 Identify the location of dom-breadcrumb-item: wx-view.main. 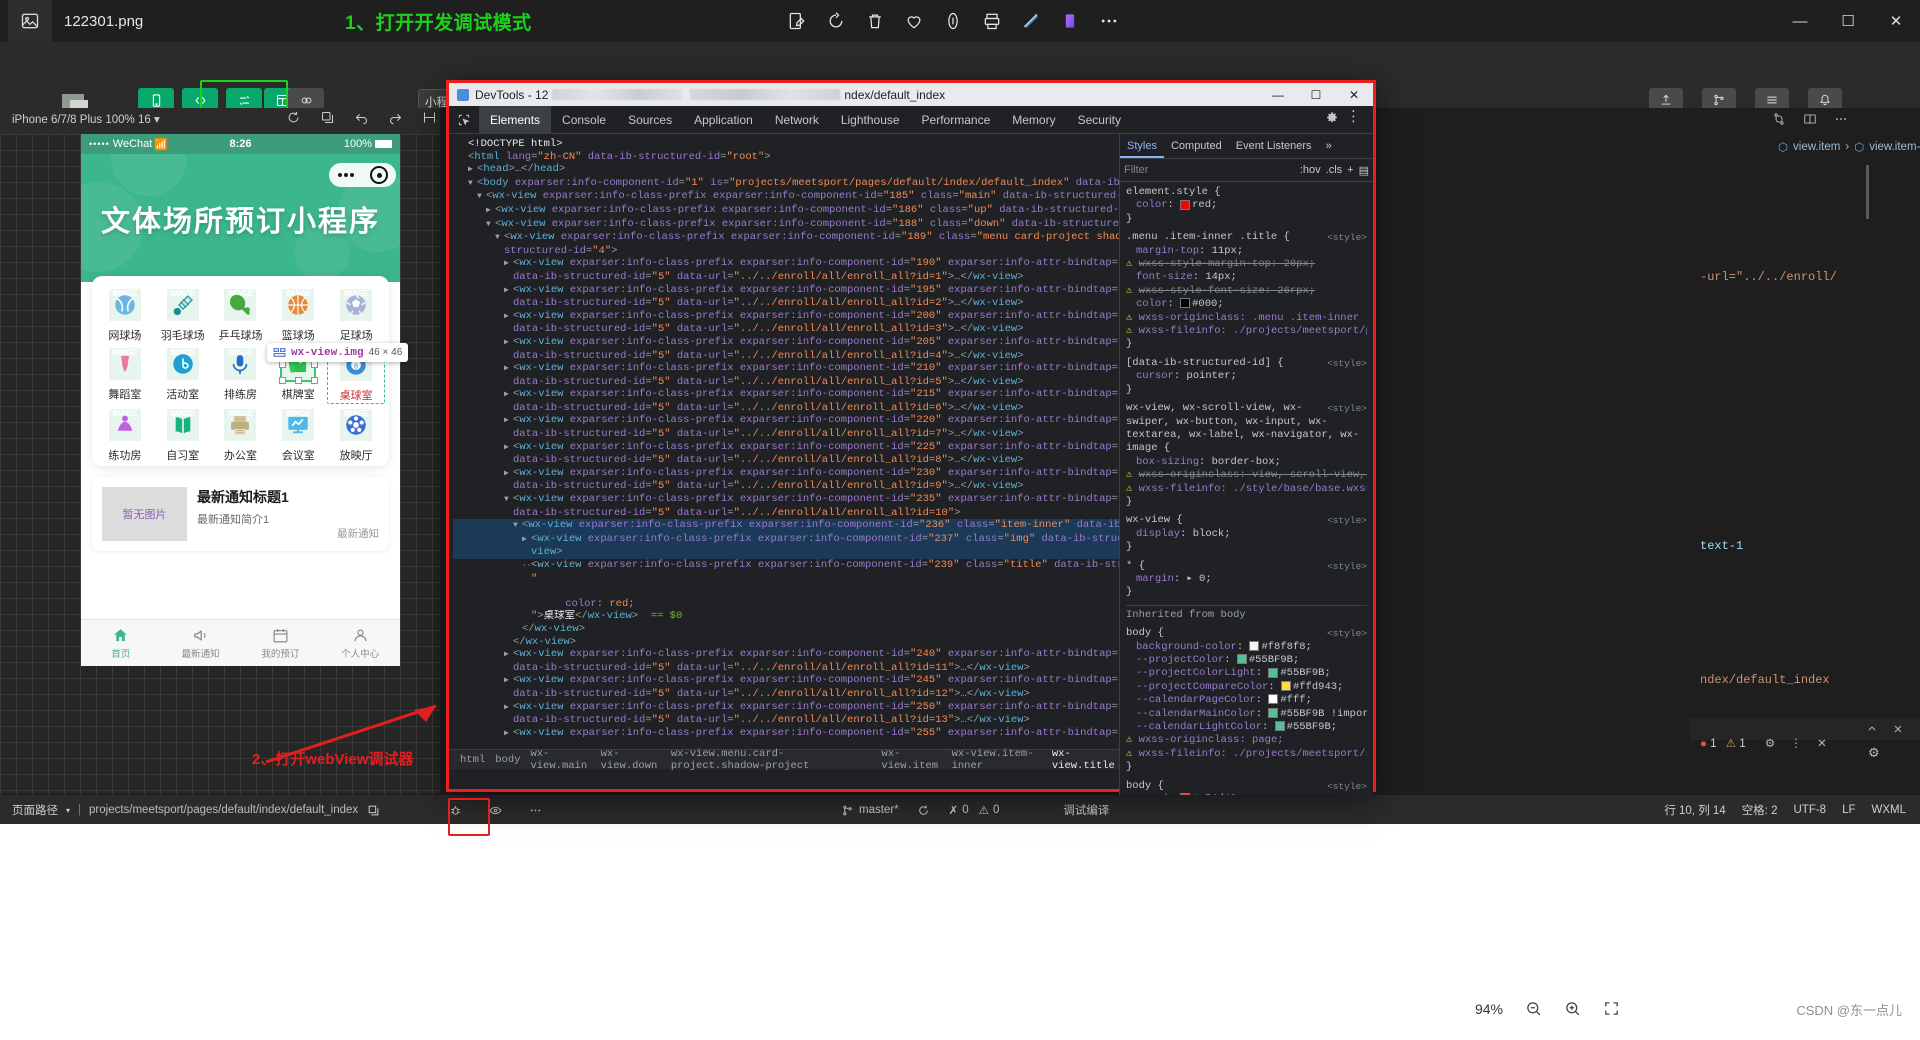
(560, 760).